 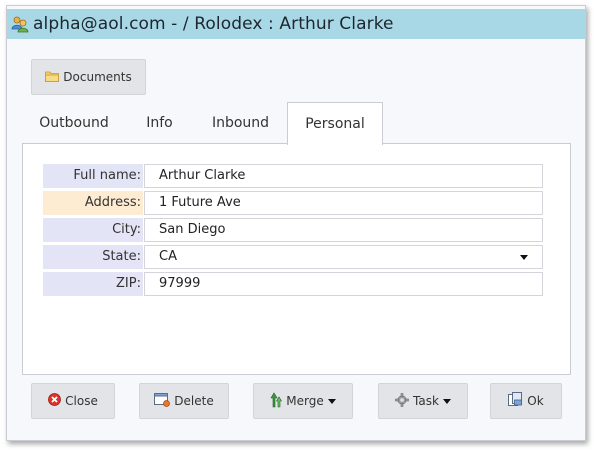 I want to click on full-name-row: Full name: Arthur Clarke, so click(x=293, y=176).